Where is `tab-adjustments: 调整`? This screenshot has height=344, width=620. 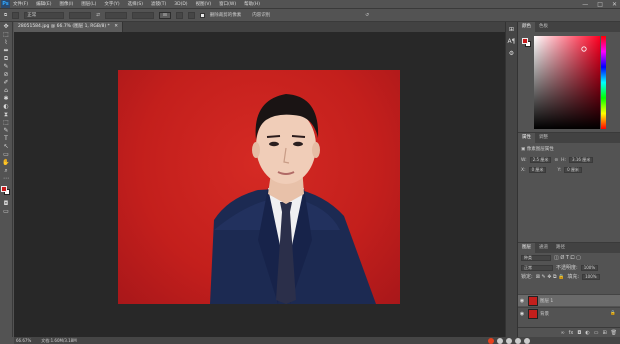 tab-adjustments: 调整 is located at coordinates (543, 138).